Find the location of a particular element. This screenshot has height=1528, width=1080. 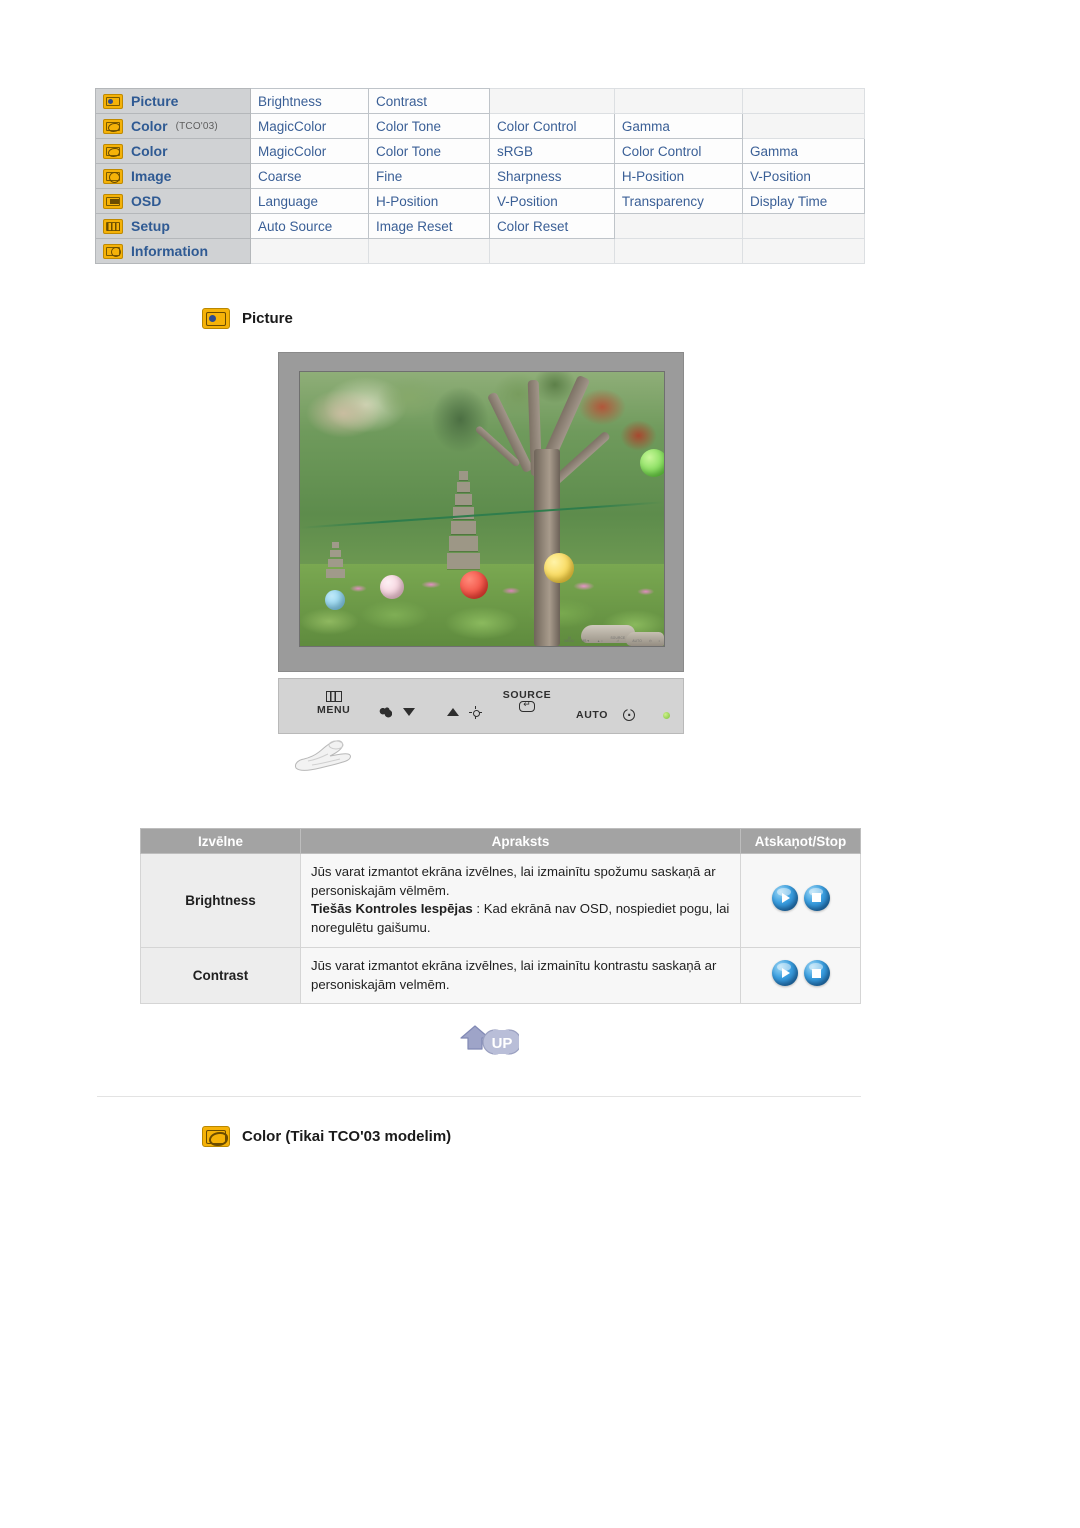

nav-item: Brightness is located at coordinates (309, 101).